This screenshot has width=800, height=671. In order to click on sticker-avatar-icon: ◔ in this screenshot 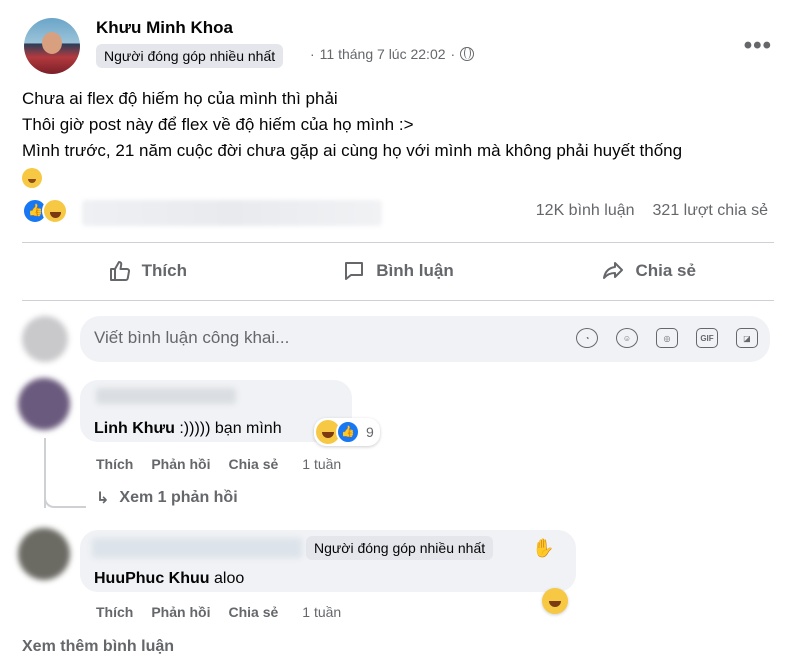, I will do `click(587, 338)`.